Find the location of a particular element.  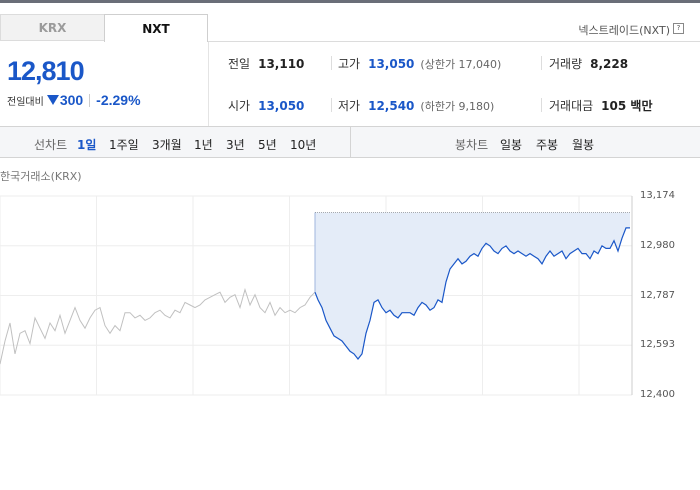

change-label: 전일대비 is located at coordinates (25, 102).